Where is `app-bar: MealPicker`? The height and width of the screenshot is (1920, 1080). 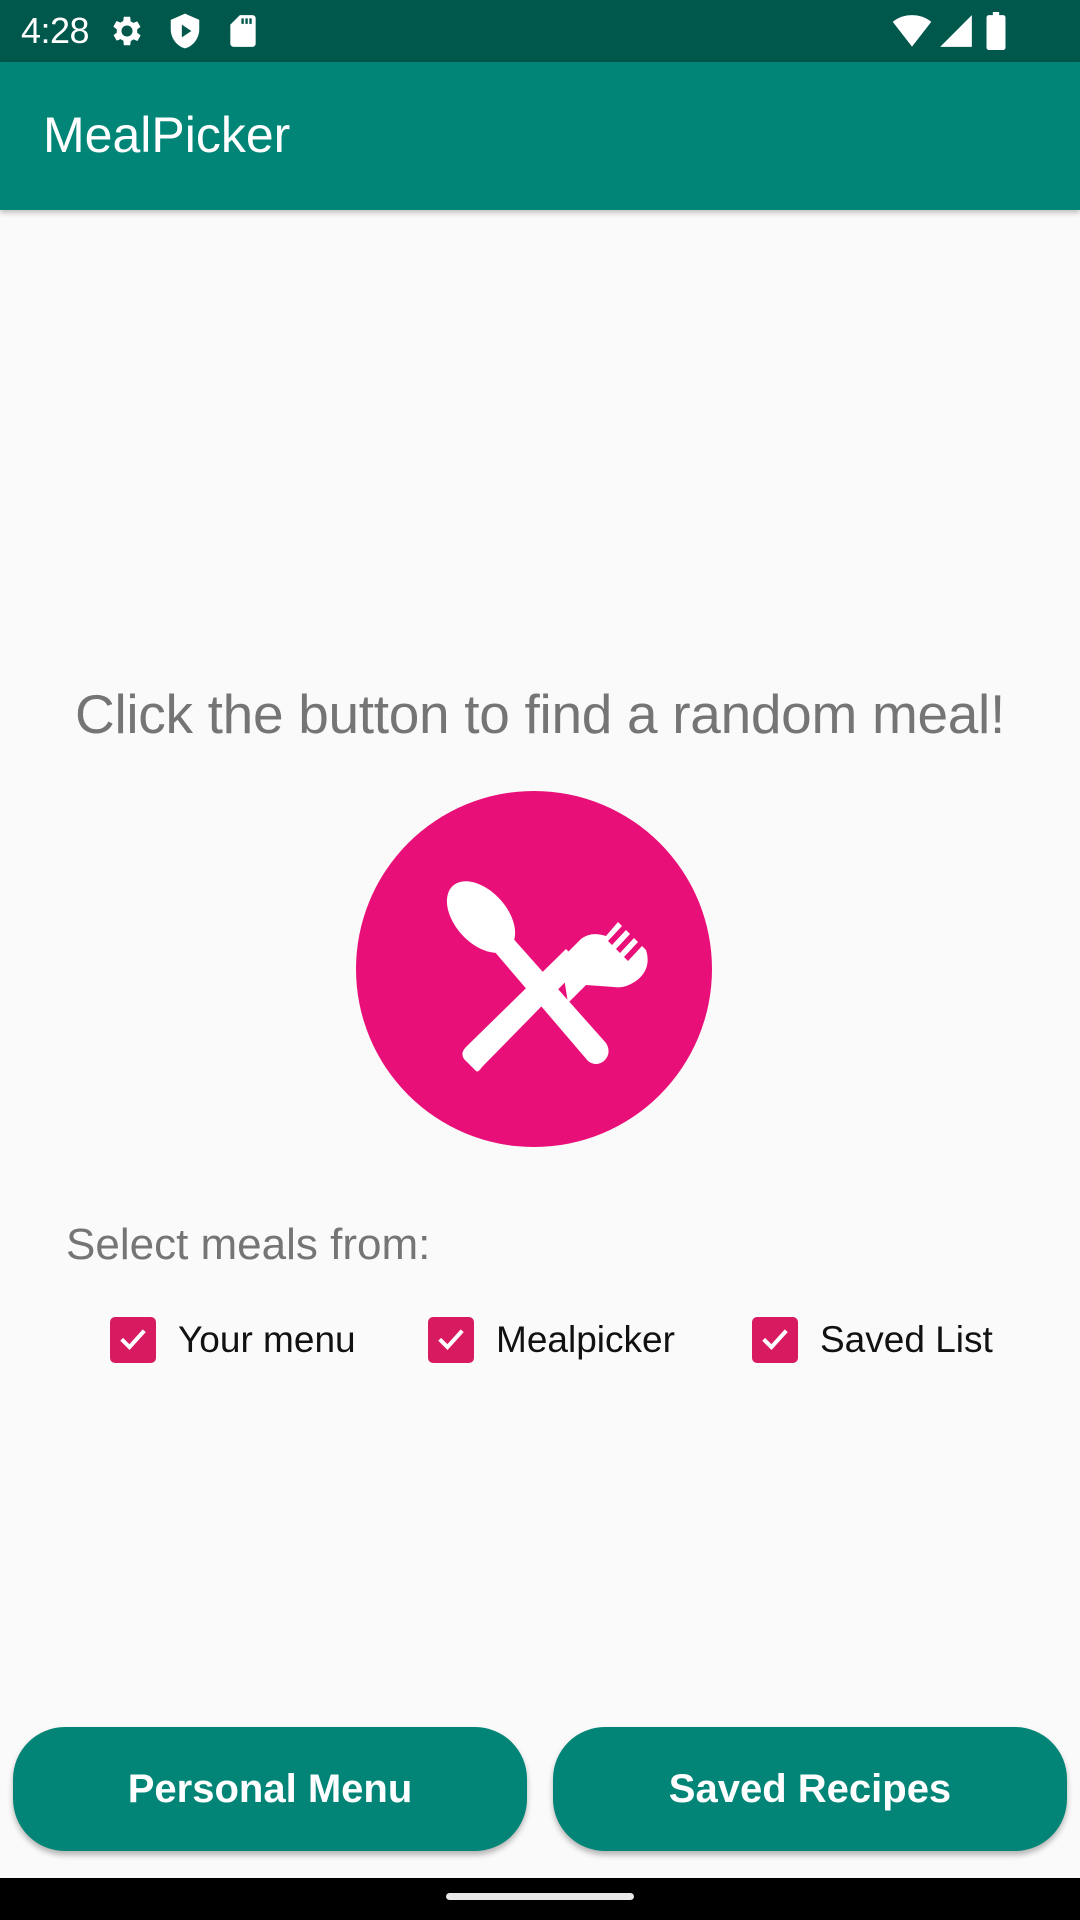
app-bar: MealPicker is located at coordinates (540, 136).